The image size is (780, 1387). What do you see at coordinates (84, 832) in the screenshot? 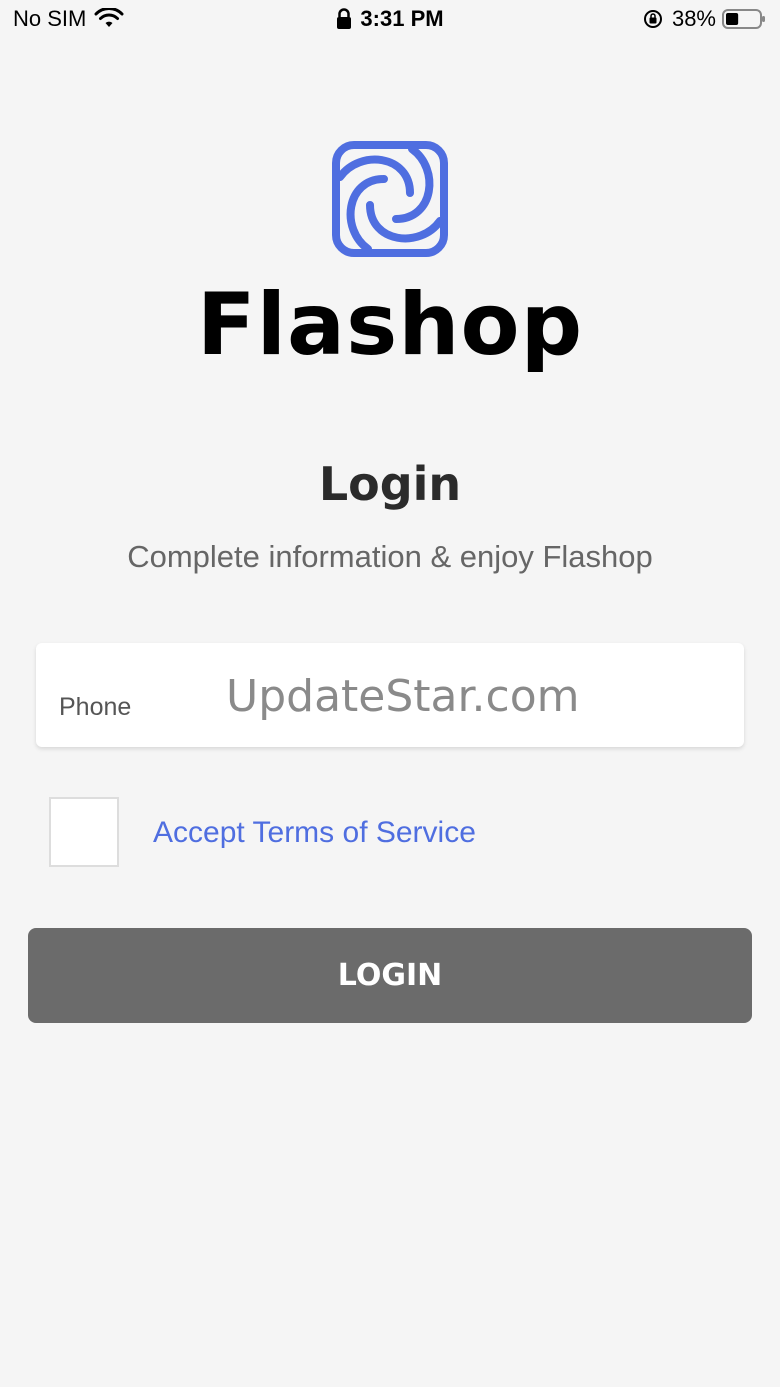
I see `terms-checkbox` at bounding box center [84, 832].